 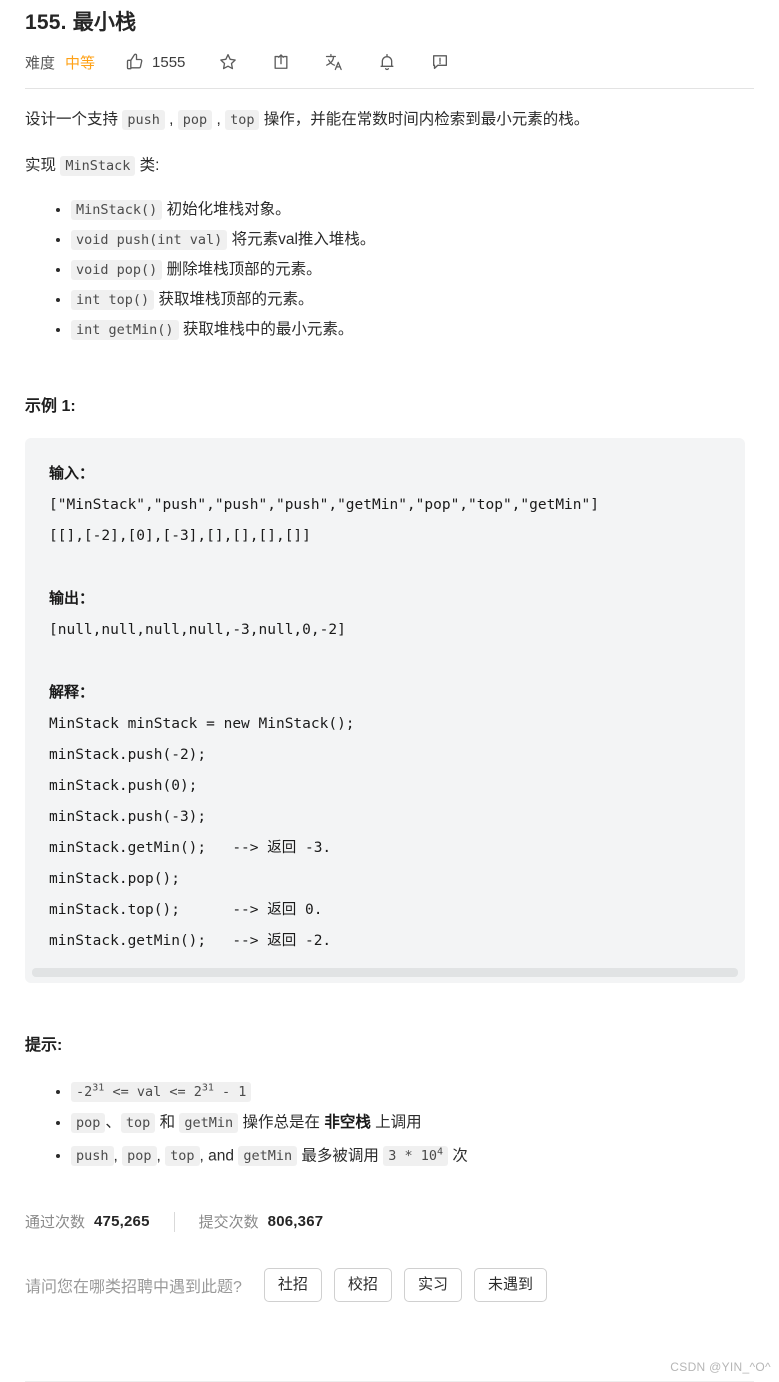 I want to click on poll-option-social-recruit: 社招, so click(x=292, y=1285).